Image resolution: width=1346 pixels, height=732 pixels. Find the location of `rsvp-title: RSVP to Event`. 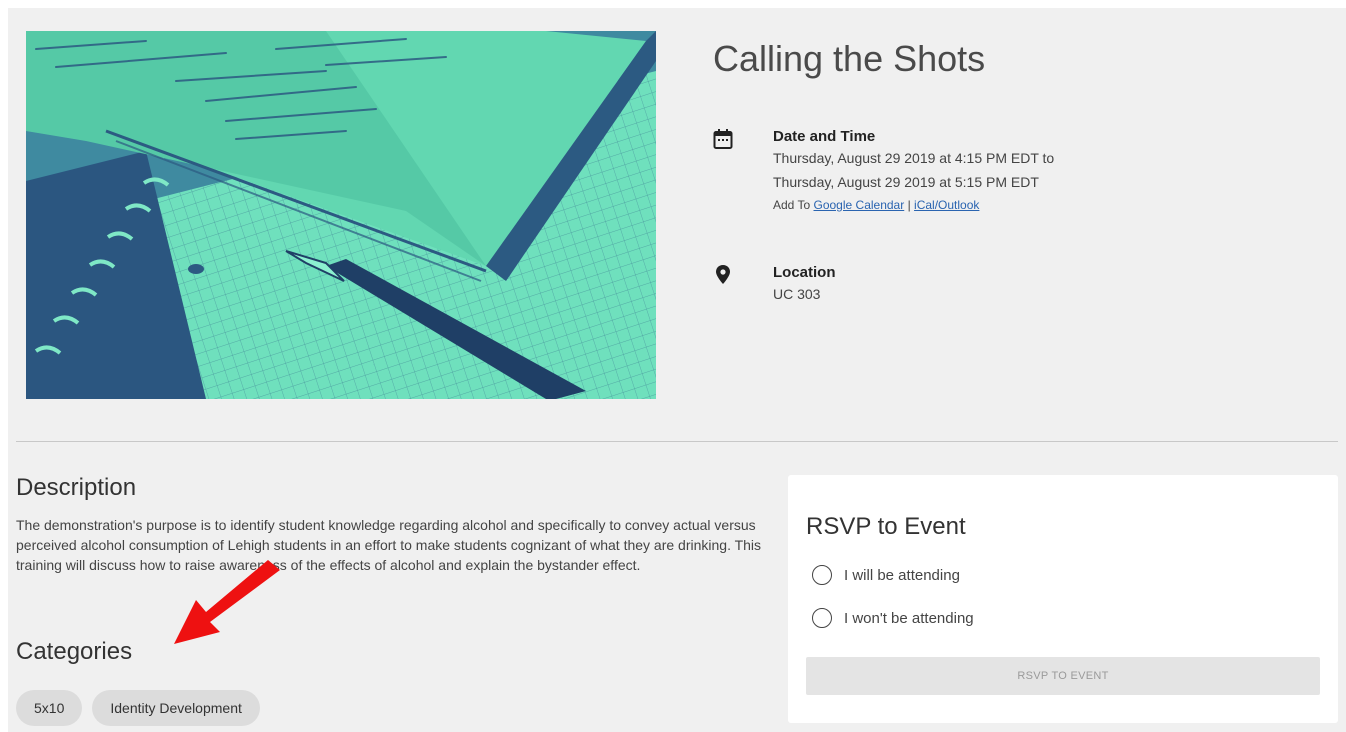

rsvp-title: RSVP to Event is located at coordinates (886, 526).